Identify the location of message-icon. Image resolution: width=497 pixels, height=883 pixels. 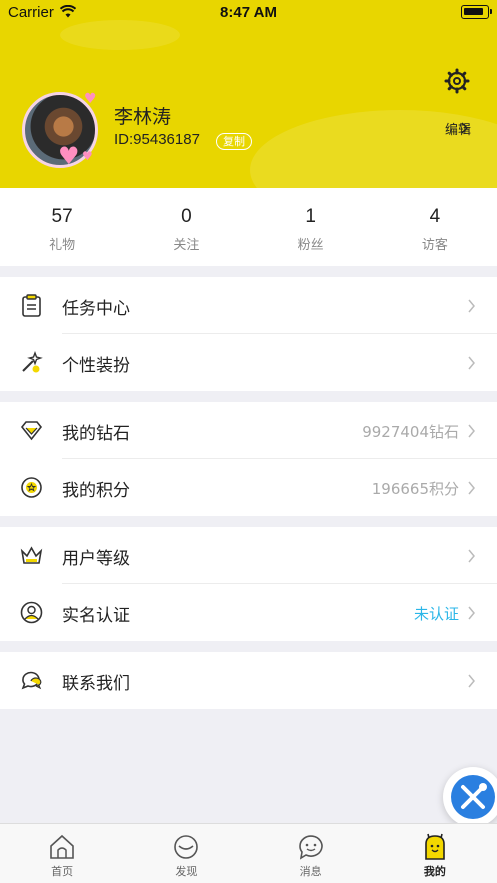
(310, 847).